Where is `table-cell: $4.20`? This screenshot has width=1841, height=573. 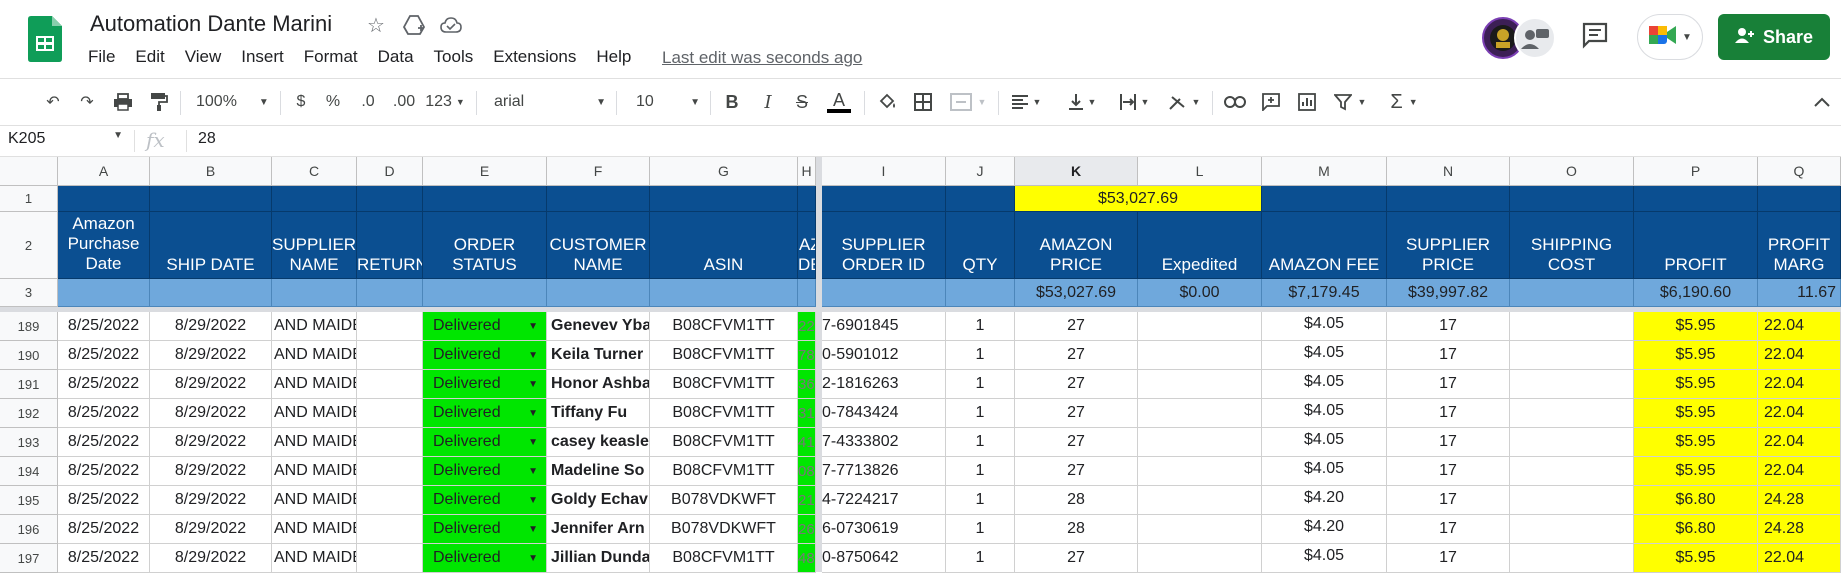
table-cell: $4.20 is located at coordinates (1324, 500).